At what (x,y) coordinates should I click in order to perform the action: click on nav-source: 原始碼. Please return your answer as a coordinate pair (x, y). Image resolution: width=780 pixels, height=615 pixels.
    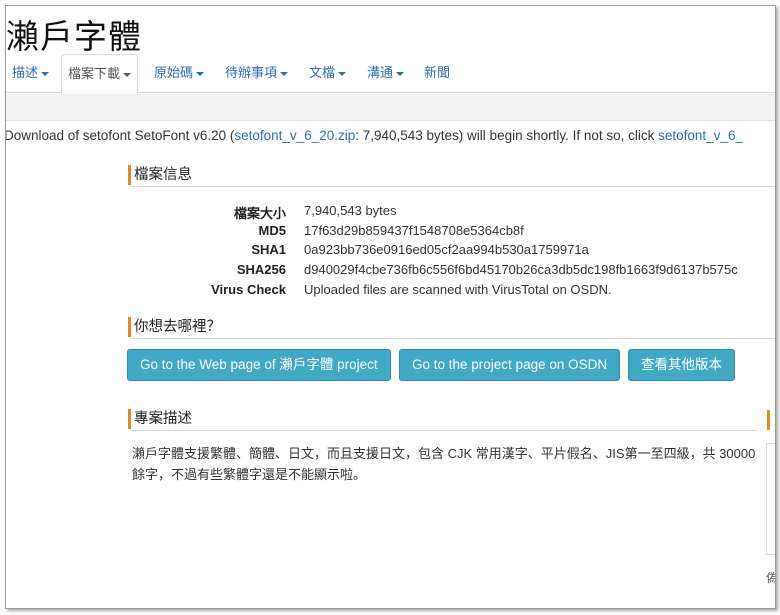
    Looking at the image, I should click on (179, 73).